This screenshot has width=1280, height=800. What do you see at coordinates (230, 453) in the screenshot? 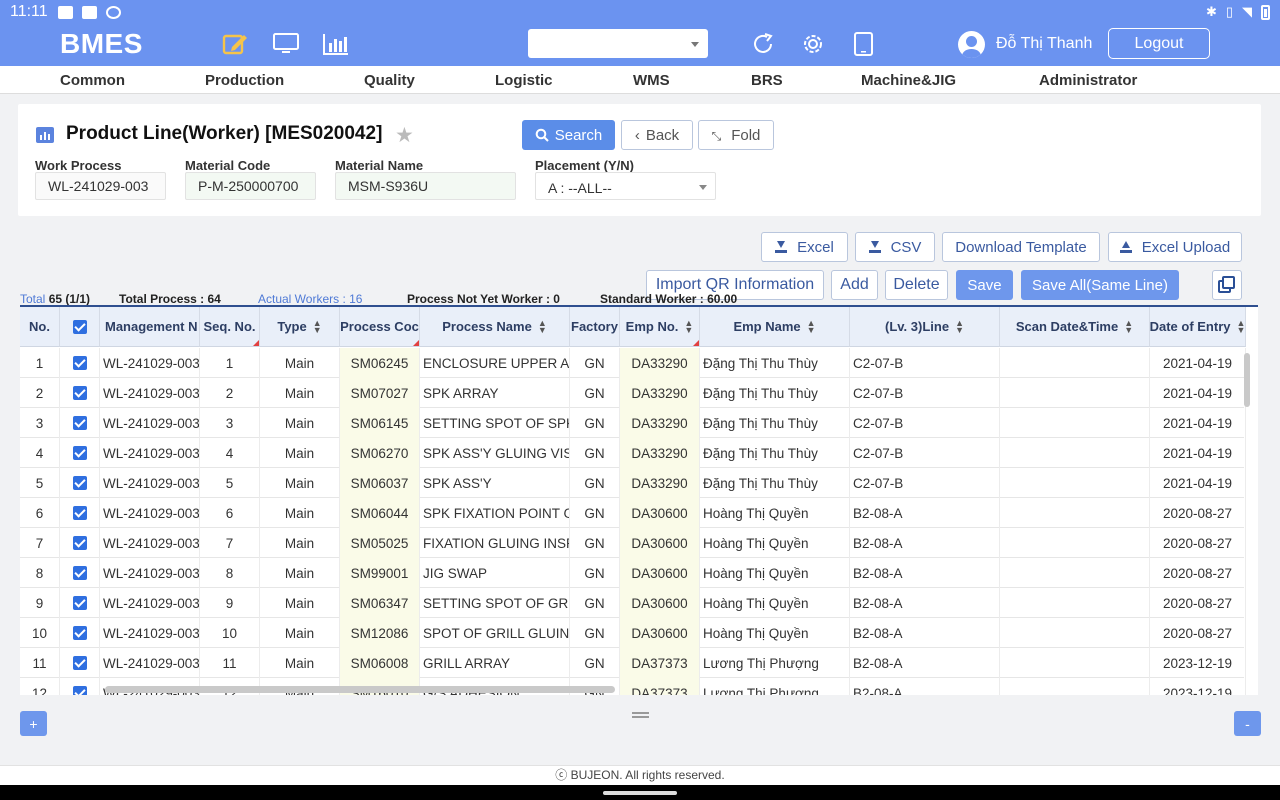
I see `cell-seq: 4` at bounding box center [230, 453].